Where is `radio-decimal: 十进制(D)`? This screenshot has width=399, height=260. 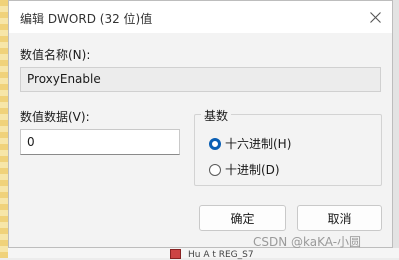 radio-decimal: 十进制(D) is located at coordinates (244, 169).